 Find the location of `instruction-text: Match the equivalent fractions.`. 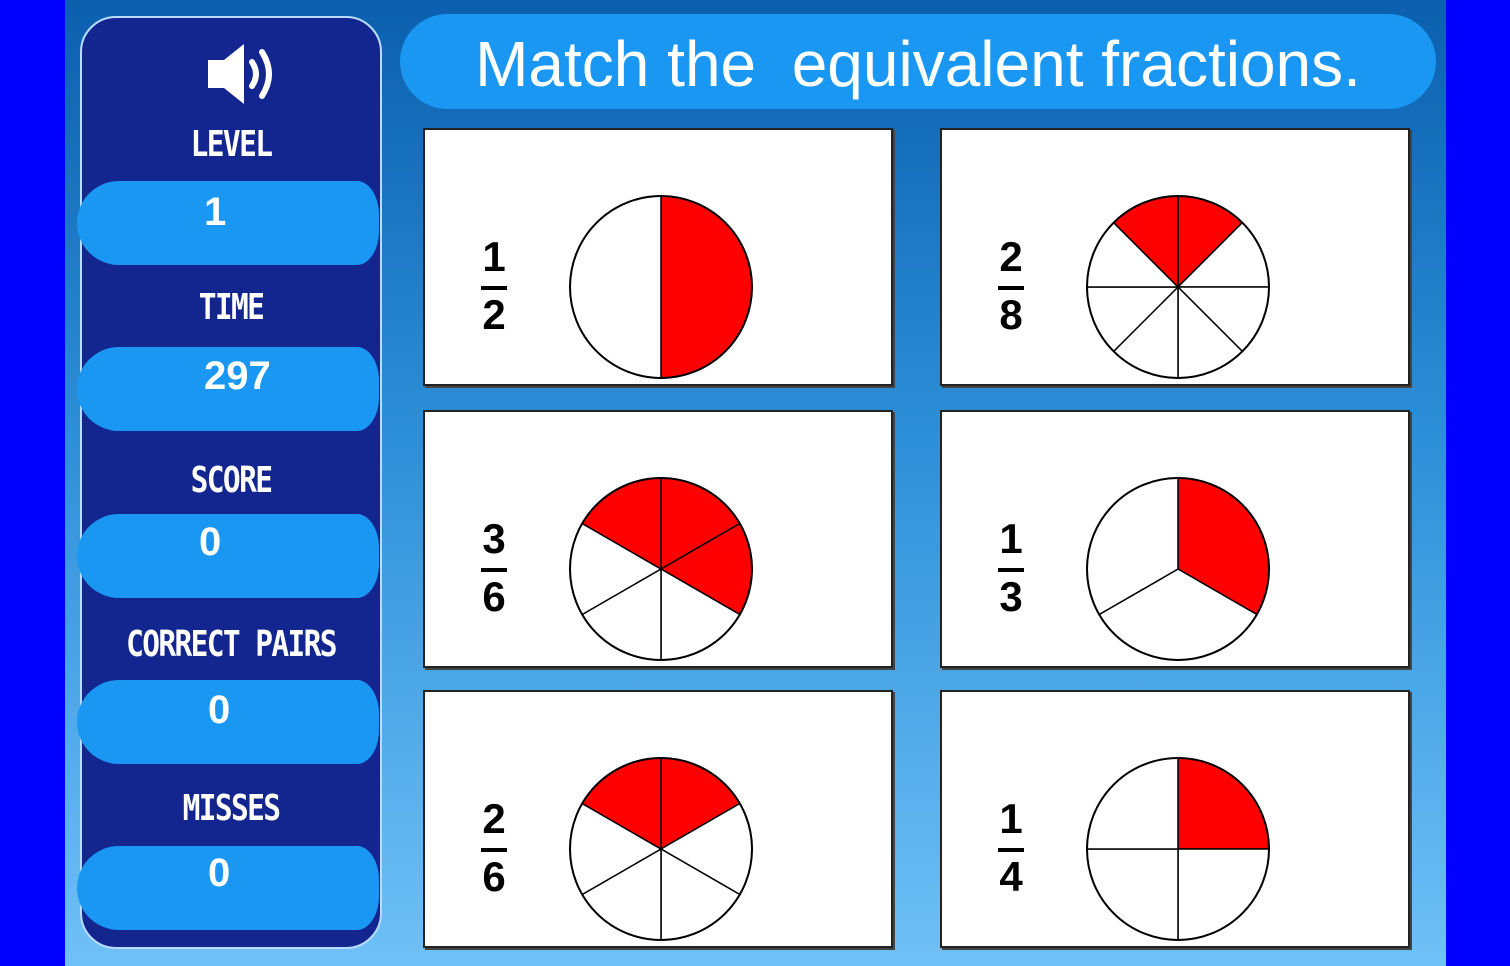

instruction-text: Match the equivalent fractions. is located at coordinates (918, 64).